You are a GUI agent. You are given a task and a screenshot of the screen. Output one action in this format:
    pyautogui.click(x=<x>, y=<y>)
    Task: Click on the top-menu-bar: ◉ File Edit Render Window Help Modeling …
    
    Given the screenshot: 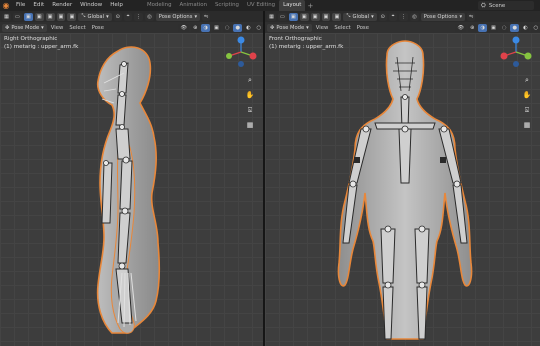 What is the action you would take?
    pyautogui.click(x=270, y=5)
    